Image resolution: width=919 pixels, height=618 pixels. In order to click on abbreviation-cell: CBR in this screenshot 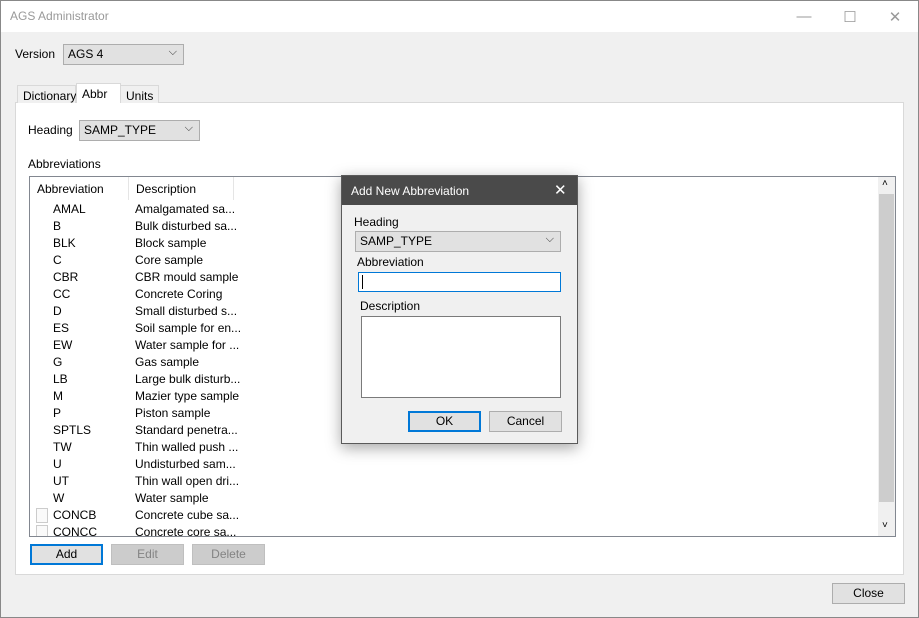, I will do `click(66, 277)`.